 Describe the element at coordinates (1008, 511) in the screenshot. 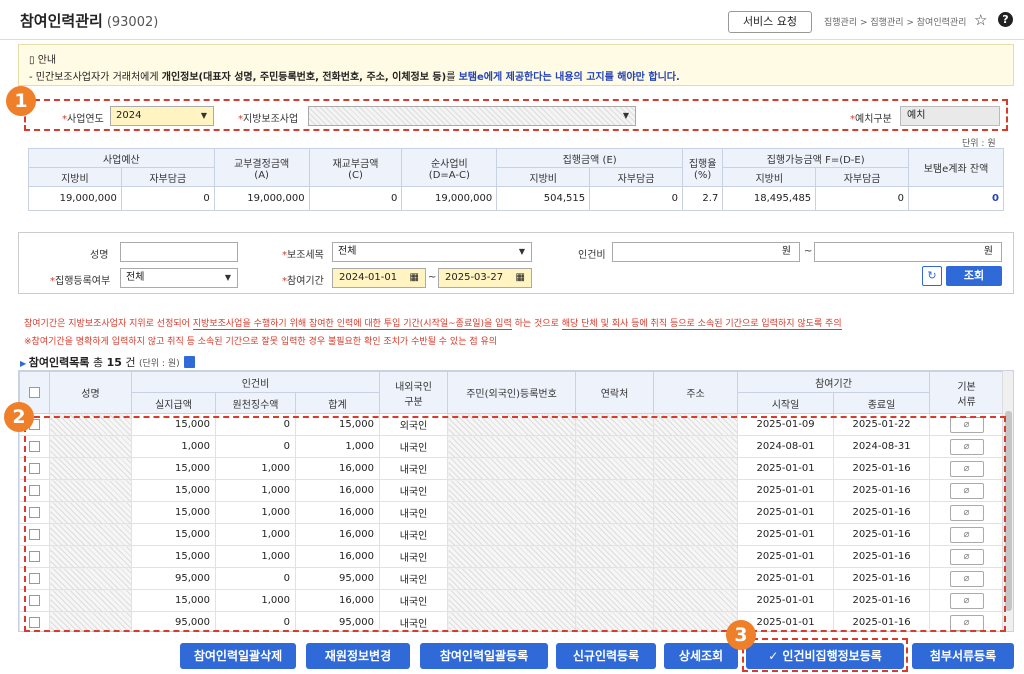

I see `scroll-thumb` at that location.